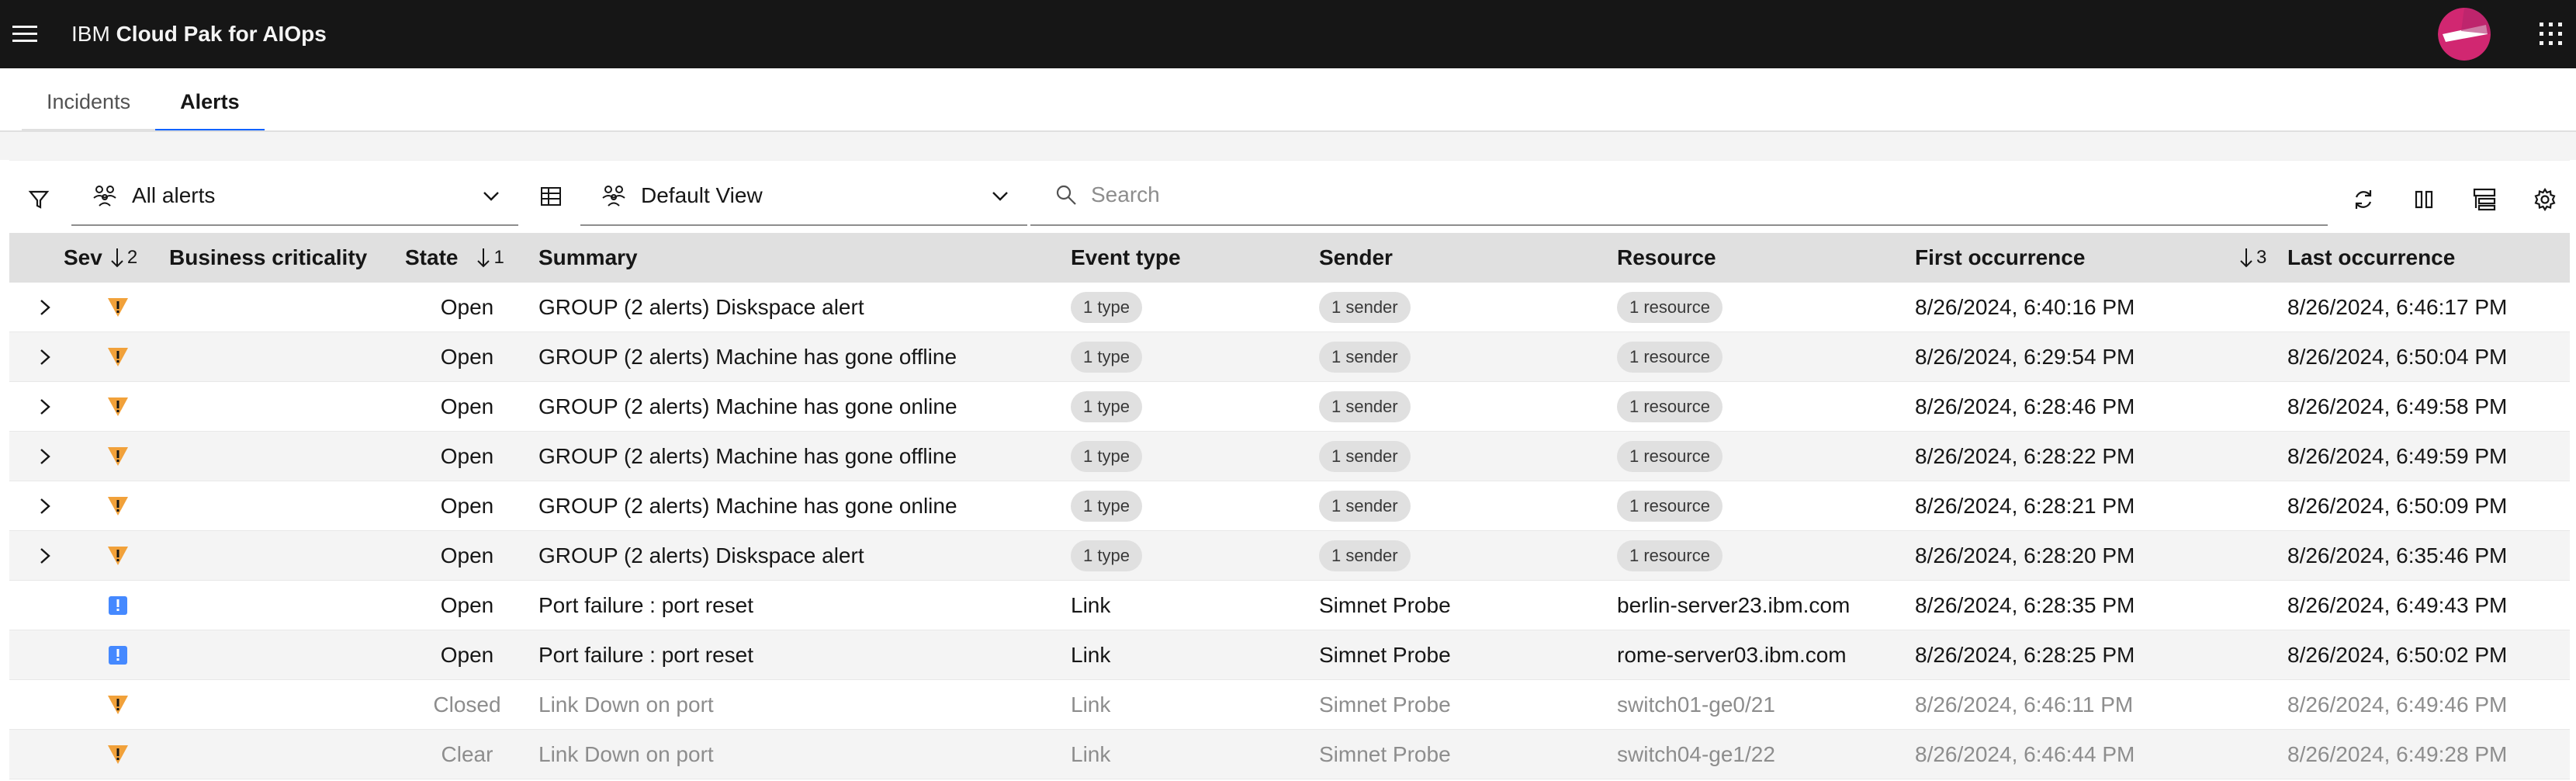  What do you see at coordinates (1666, 258) in the screenshot?
I see `column-header-resource: Resource` at bounding box center [1666, 258].